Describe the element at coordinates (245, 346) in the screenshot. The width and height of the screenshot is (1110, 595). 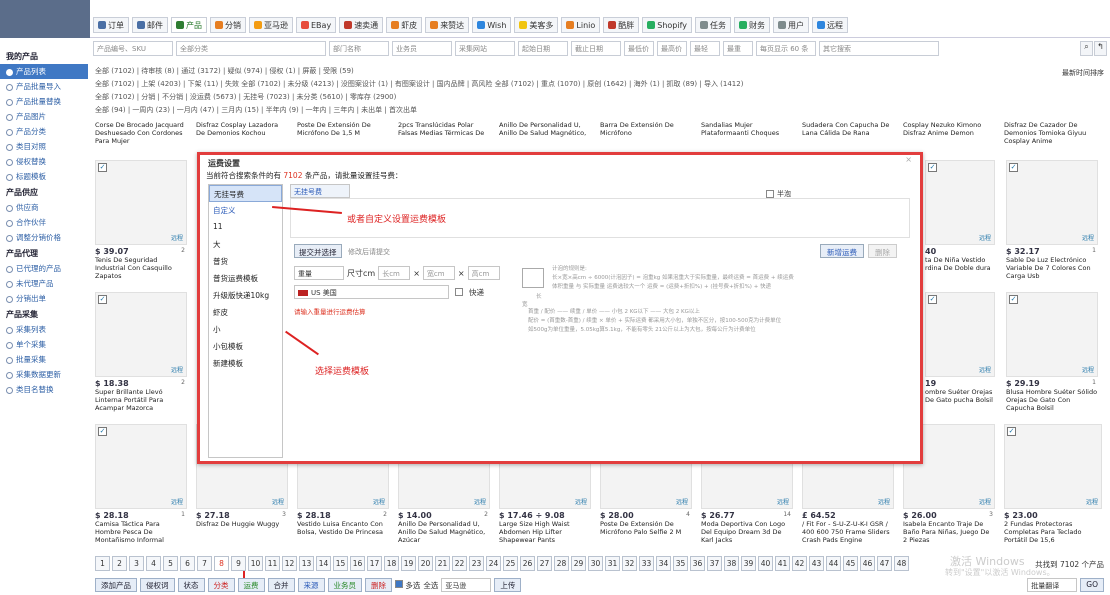
I see `template-item: 小包模板` at that location.